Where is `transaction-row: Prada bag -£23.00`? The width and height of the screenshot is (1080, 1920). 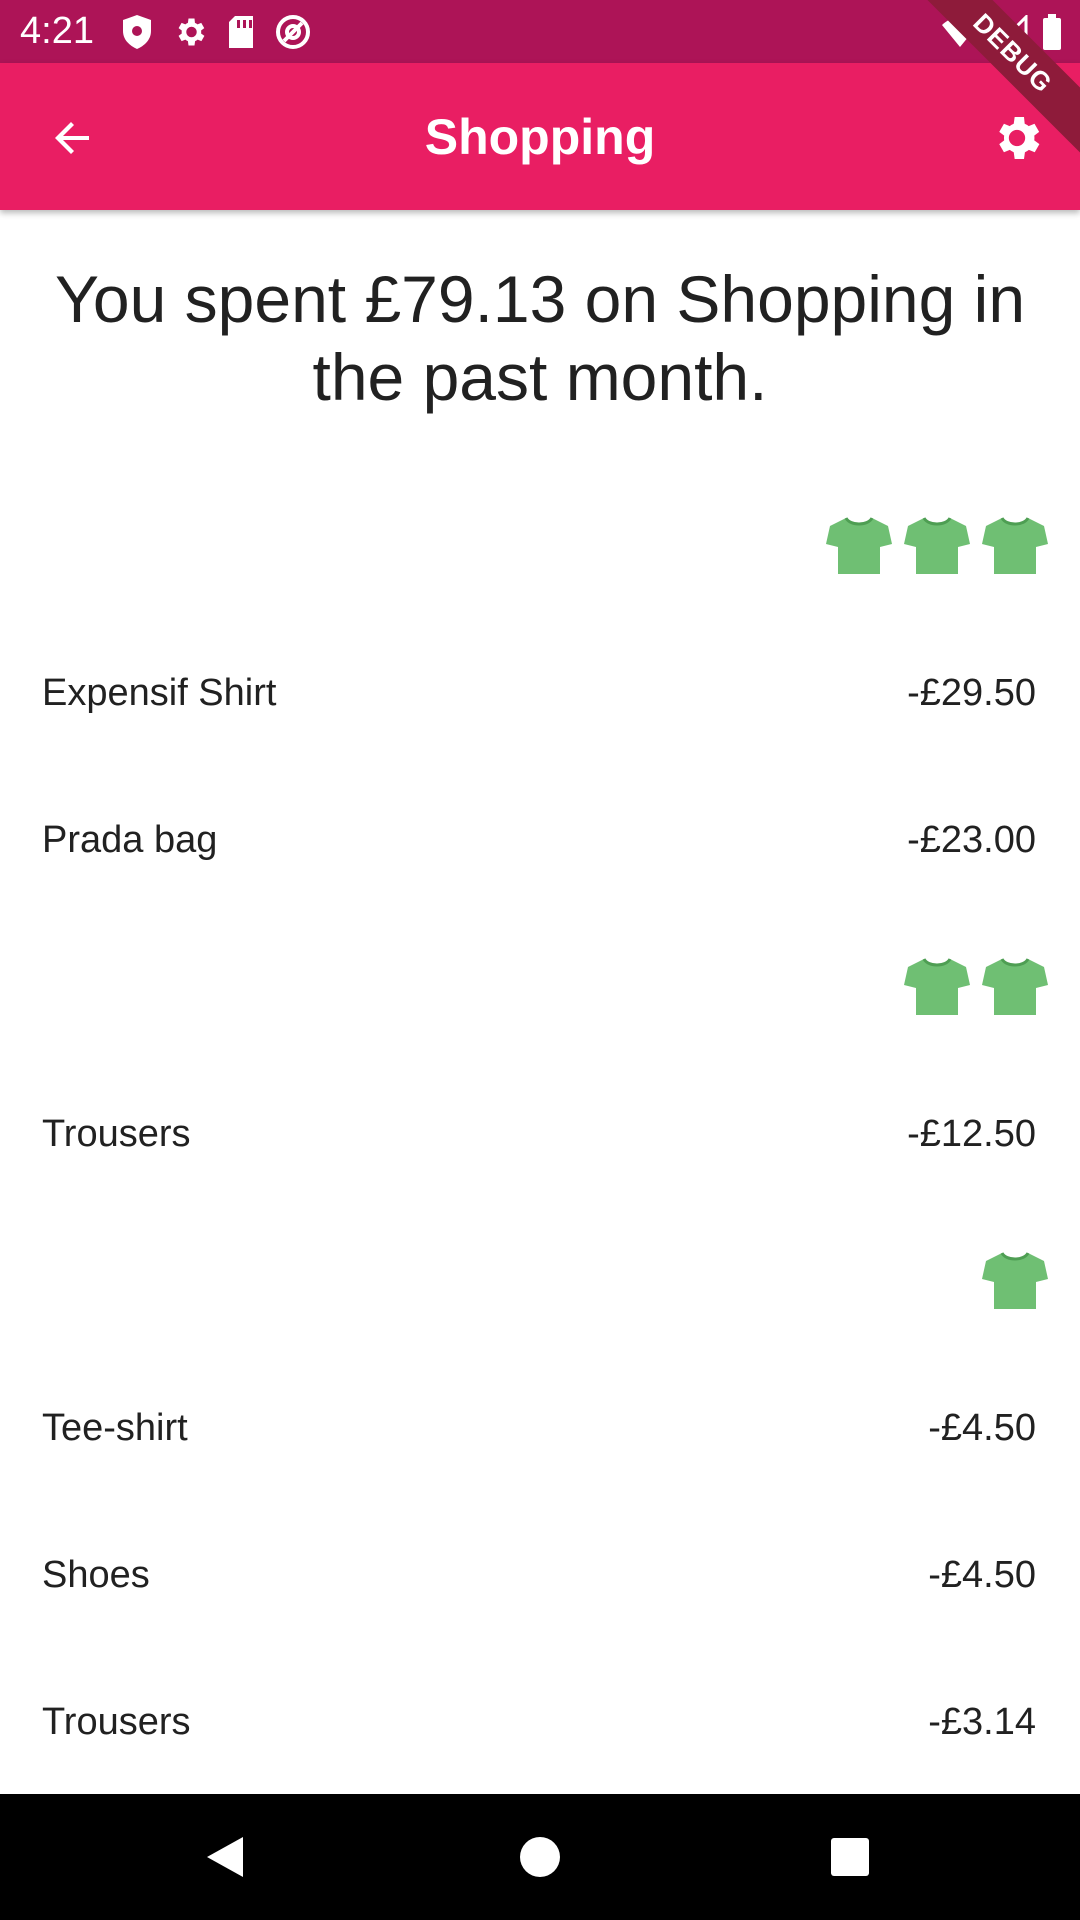
transaction-row: Prada bag -£23.00 is located at coordinates (539, 840).